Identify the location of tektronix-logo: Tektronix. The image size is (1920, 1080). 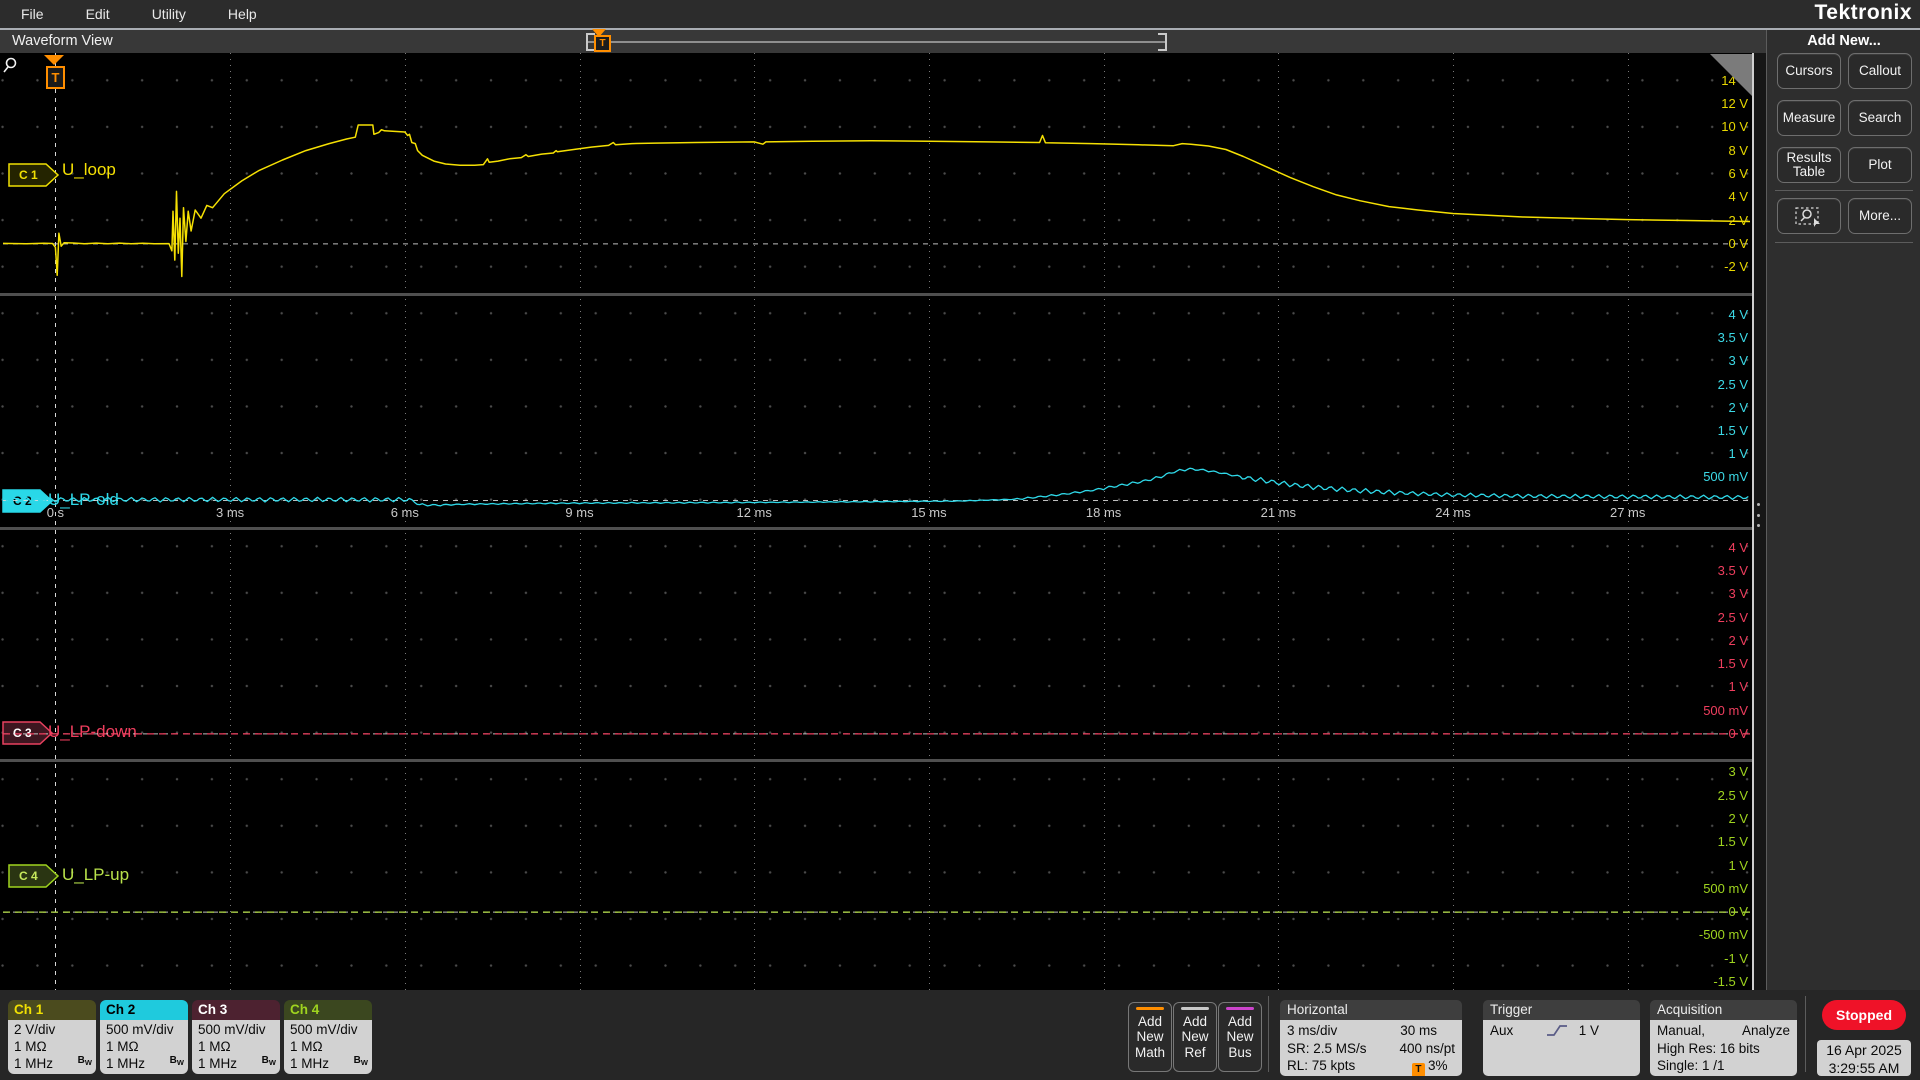
(1863, 12).